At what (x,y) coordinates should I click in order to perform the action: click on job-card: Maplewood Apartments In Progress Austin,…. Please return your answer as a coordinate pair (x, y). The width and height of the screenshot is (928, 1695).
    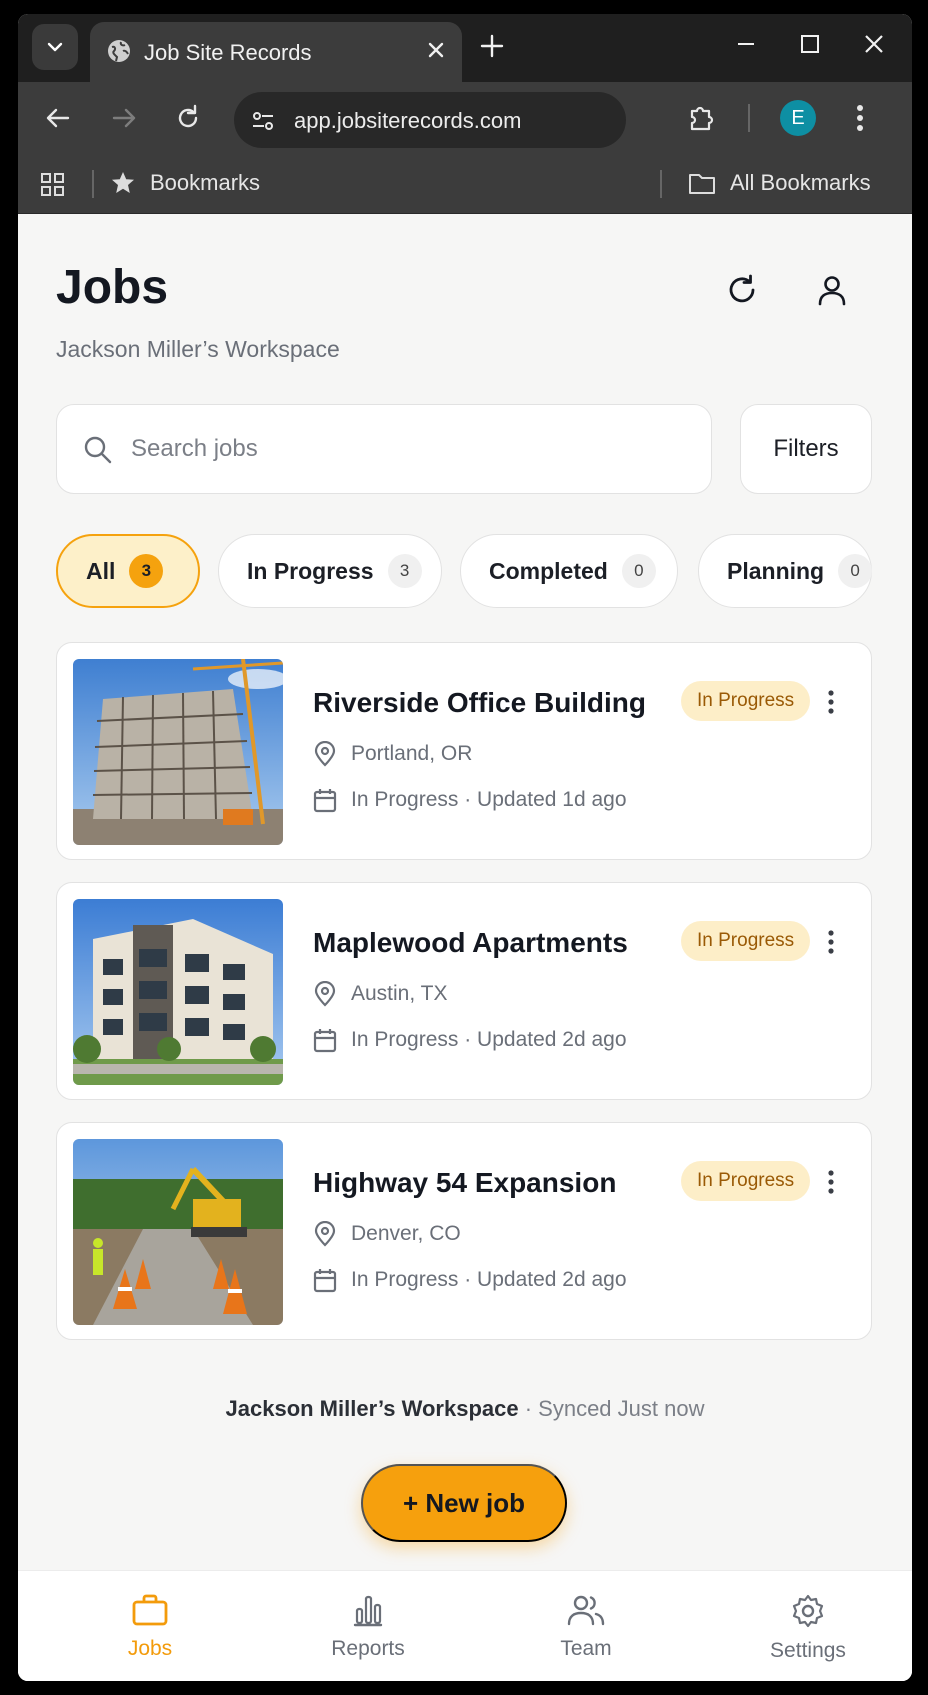
    Looking at the image, I should click on (464, 991).